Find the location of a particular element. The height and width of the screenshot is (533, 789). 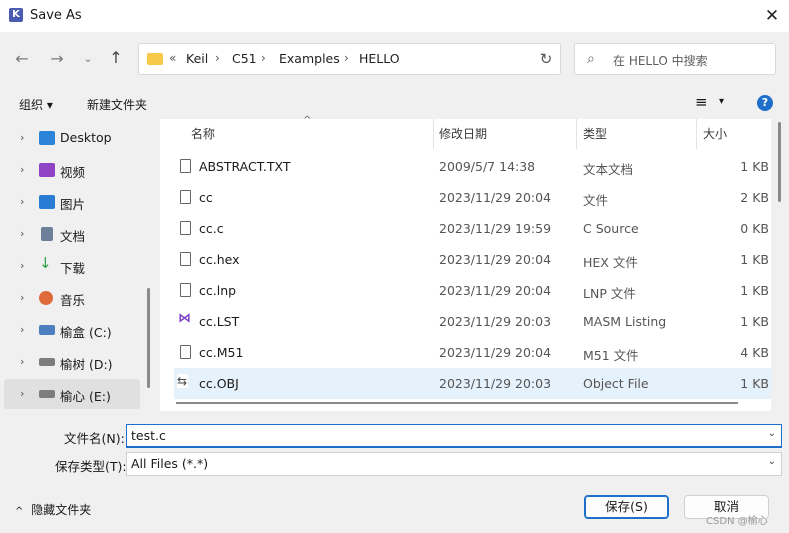

file-name: cc.c is located at coordinates (211, 228).